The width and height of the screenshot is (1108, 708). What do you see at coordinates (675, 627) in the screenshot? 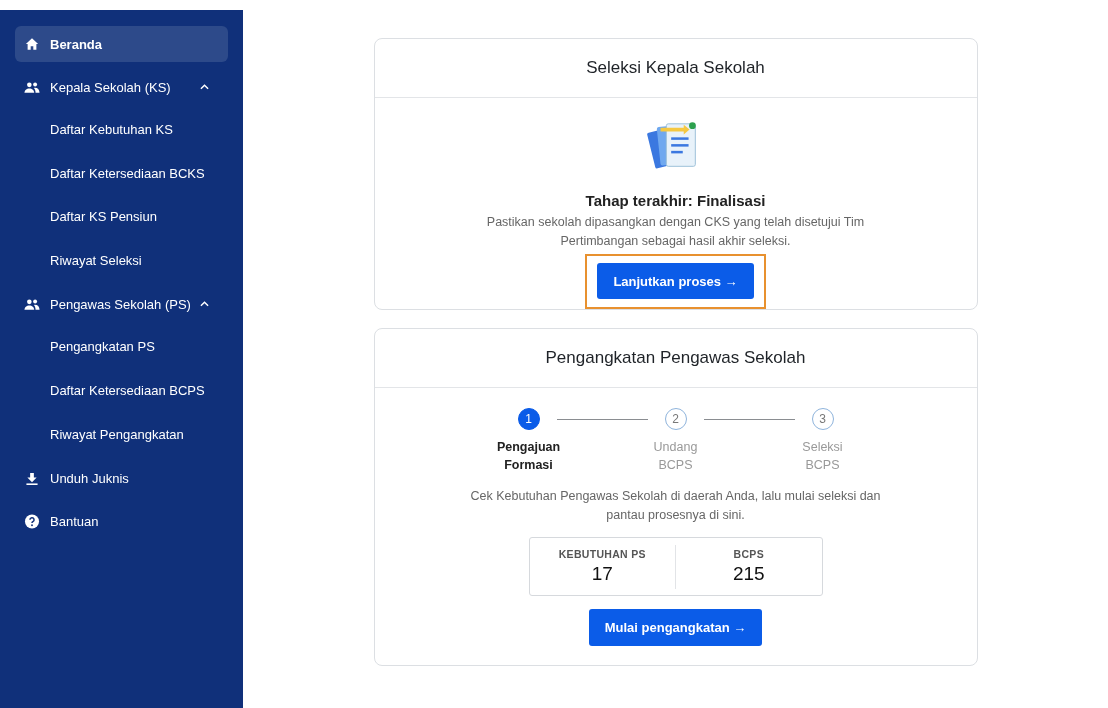
I see `start-button: Mulai pengangkatan →` at bounding box center [675, 627].